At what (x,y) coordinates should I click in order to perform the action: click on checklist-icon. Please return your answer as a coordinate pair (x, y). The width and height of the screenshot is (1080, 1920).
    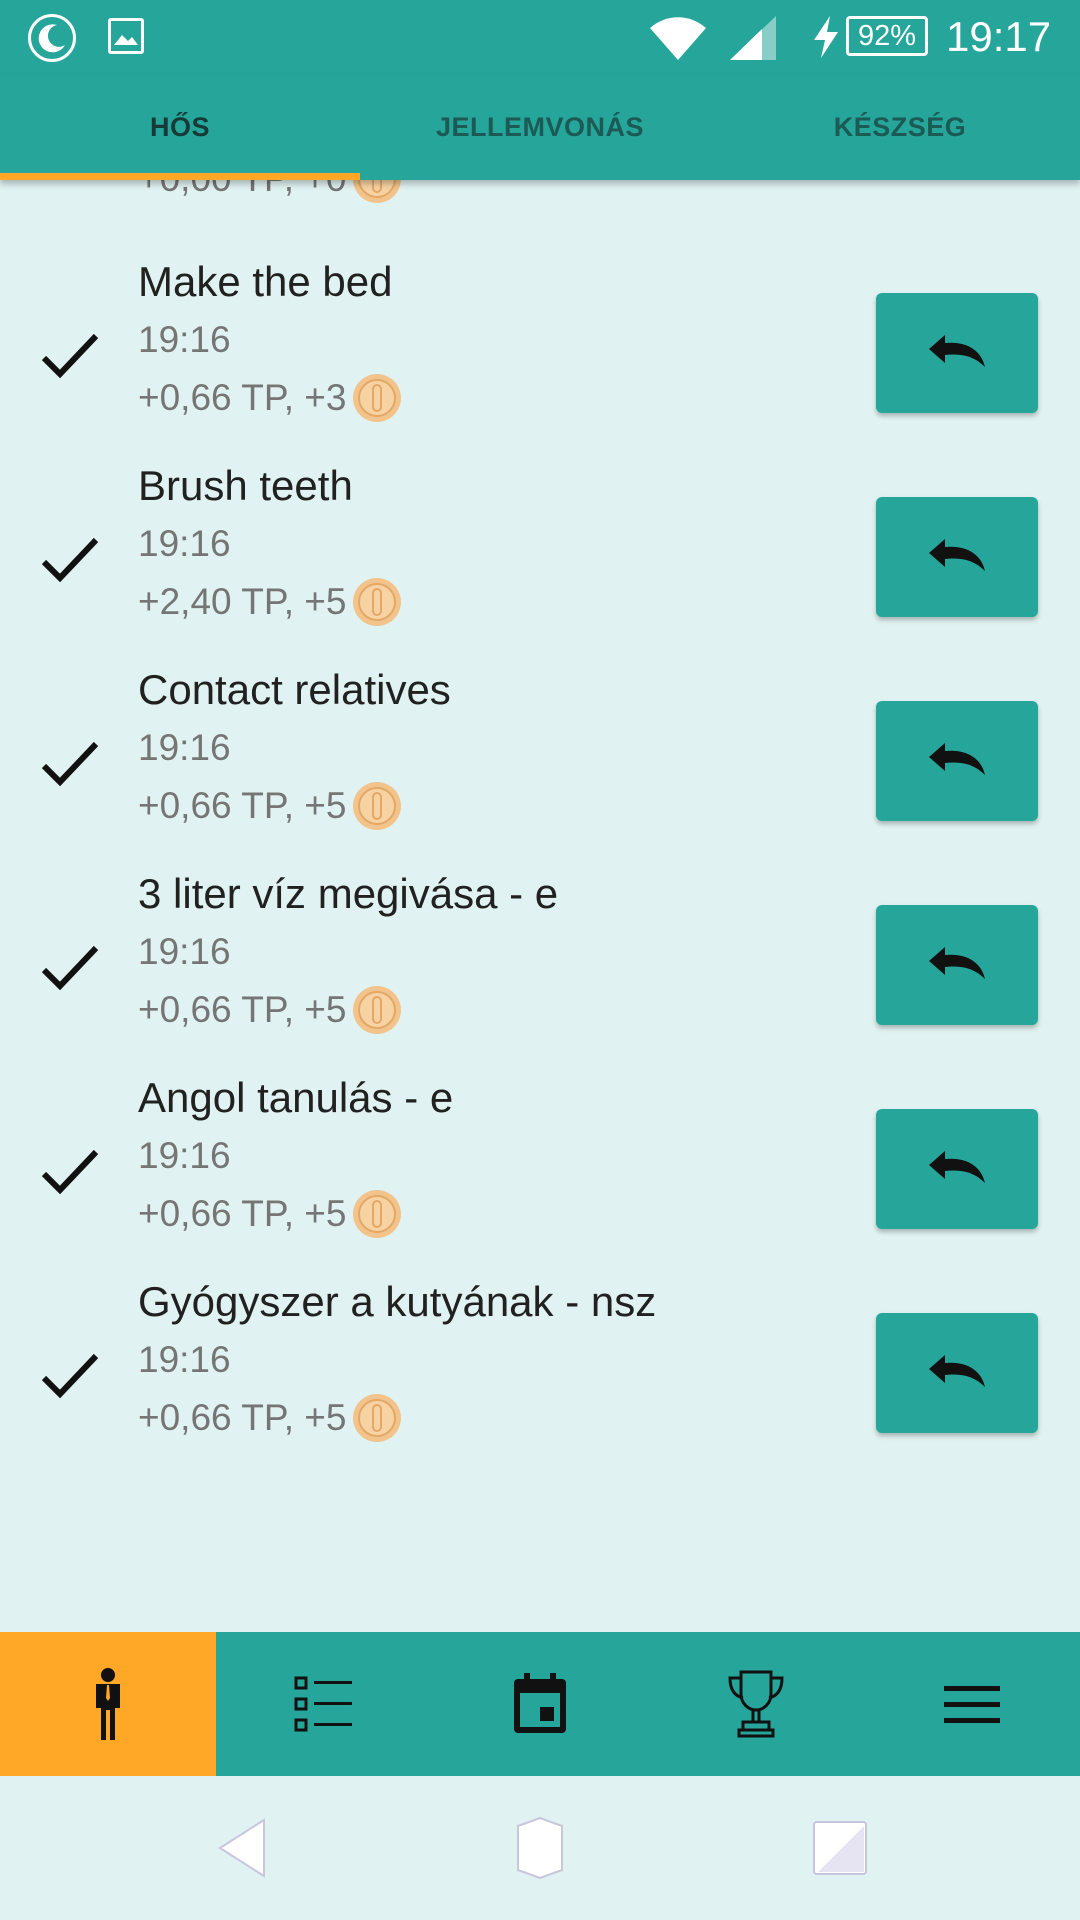
    Looking at the image, I should click on (323, 1704).